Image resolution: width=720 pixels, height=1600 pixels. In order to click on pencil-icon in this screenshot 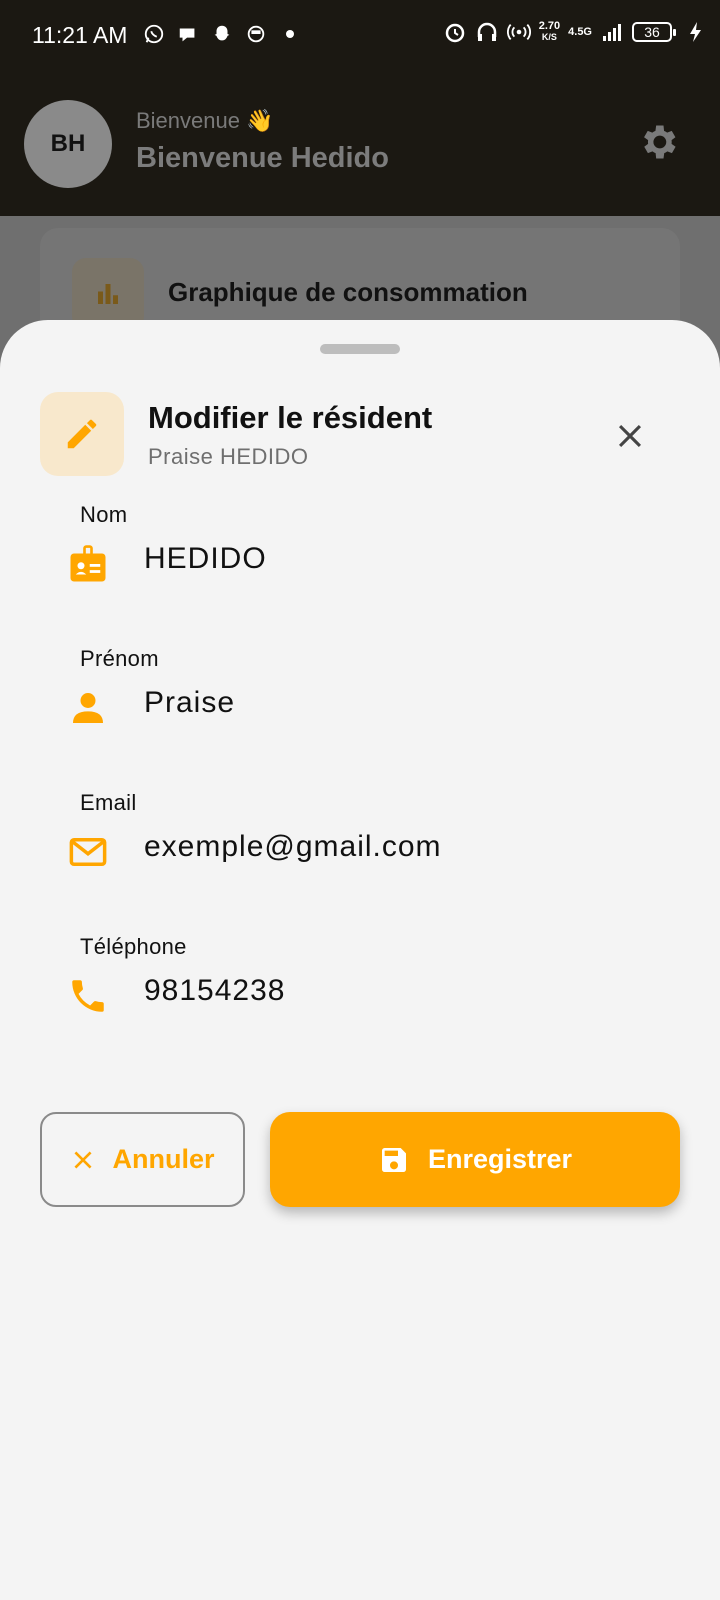, I will do `click(82, 434)`.